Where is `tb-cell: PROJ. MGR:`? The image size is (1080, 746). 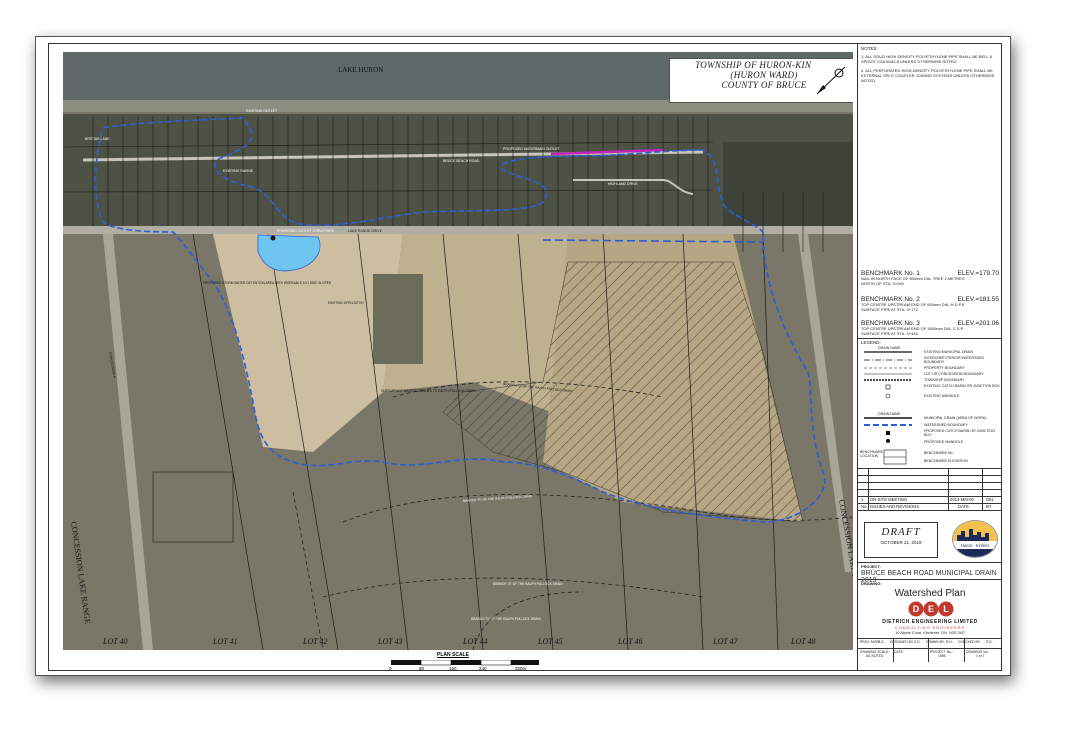
tb-cell: PROJ. MGR: is located at coordinates (870, 642).